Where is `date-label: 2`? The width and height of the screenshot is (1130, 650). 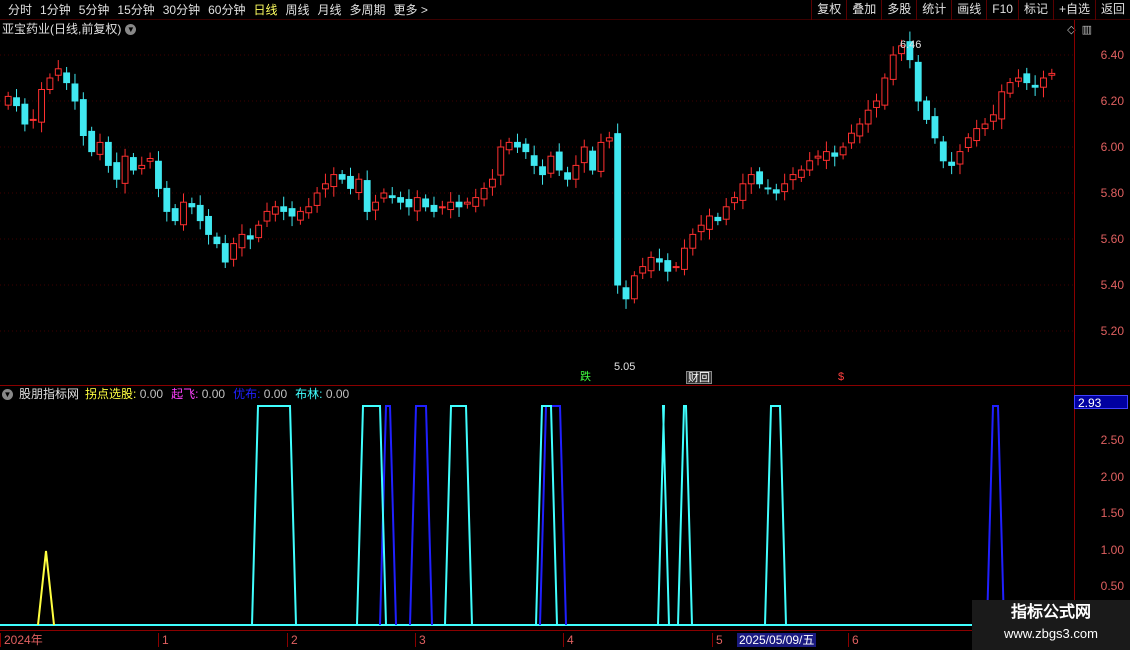
date-label: 2 is located at coordinates (292, 640).